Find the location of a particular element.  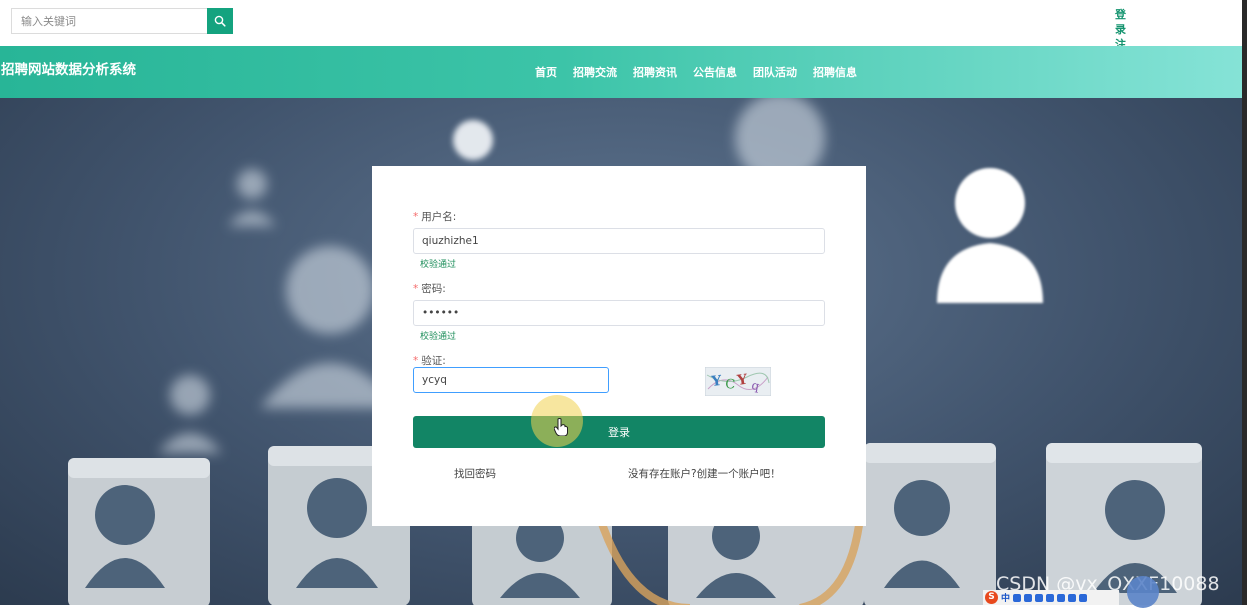

nav-bar: 招聘网站数据分析系统 首页 招聘交流 招聘资讯 公告信息 团队活动 招聘信息 is located at coordinates (623, 72).